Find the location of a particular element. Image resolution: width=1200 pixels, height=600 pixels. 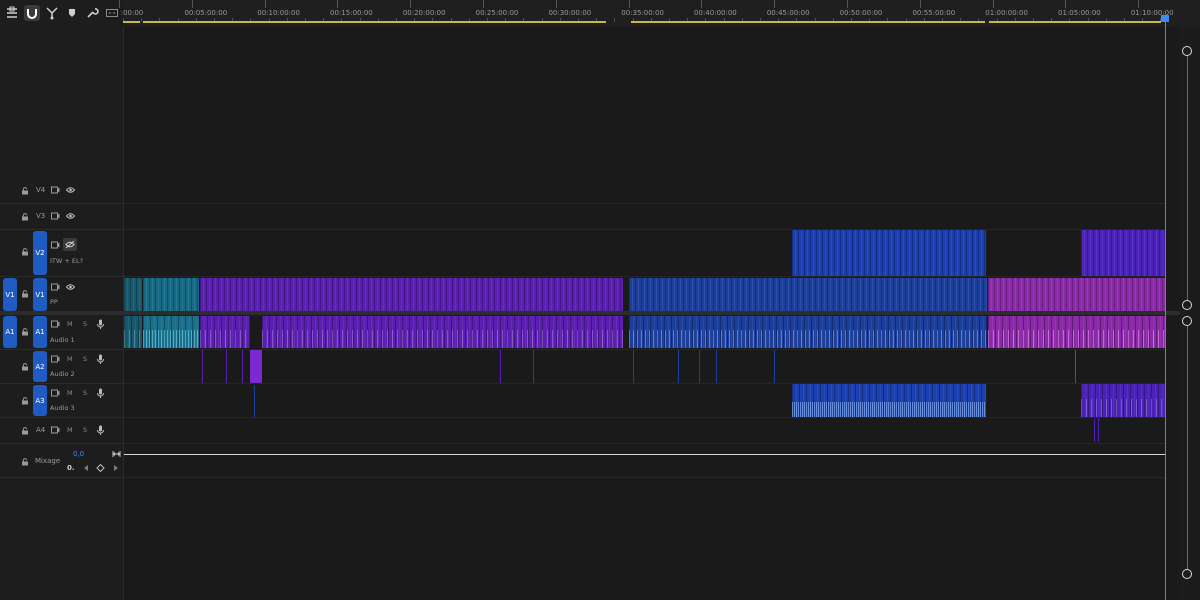

eye-hidden-icon is located at coordinates (70, 244).